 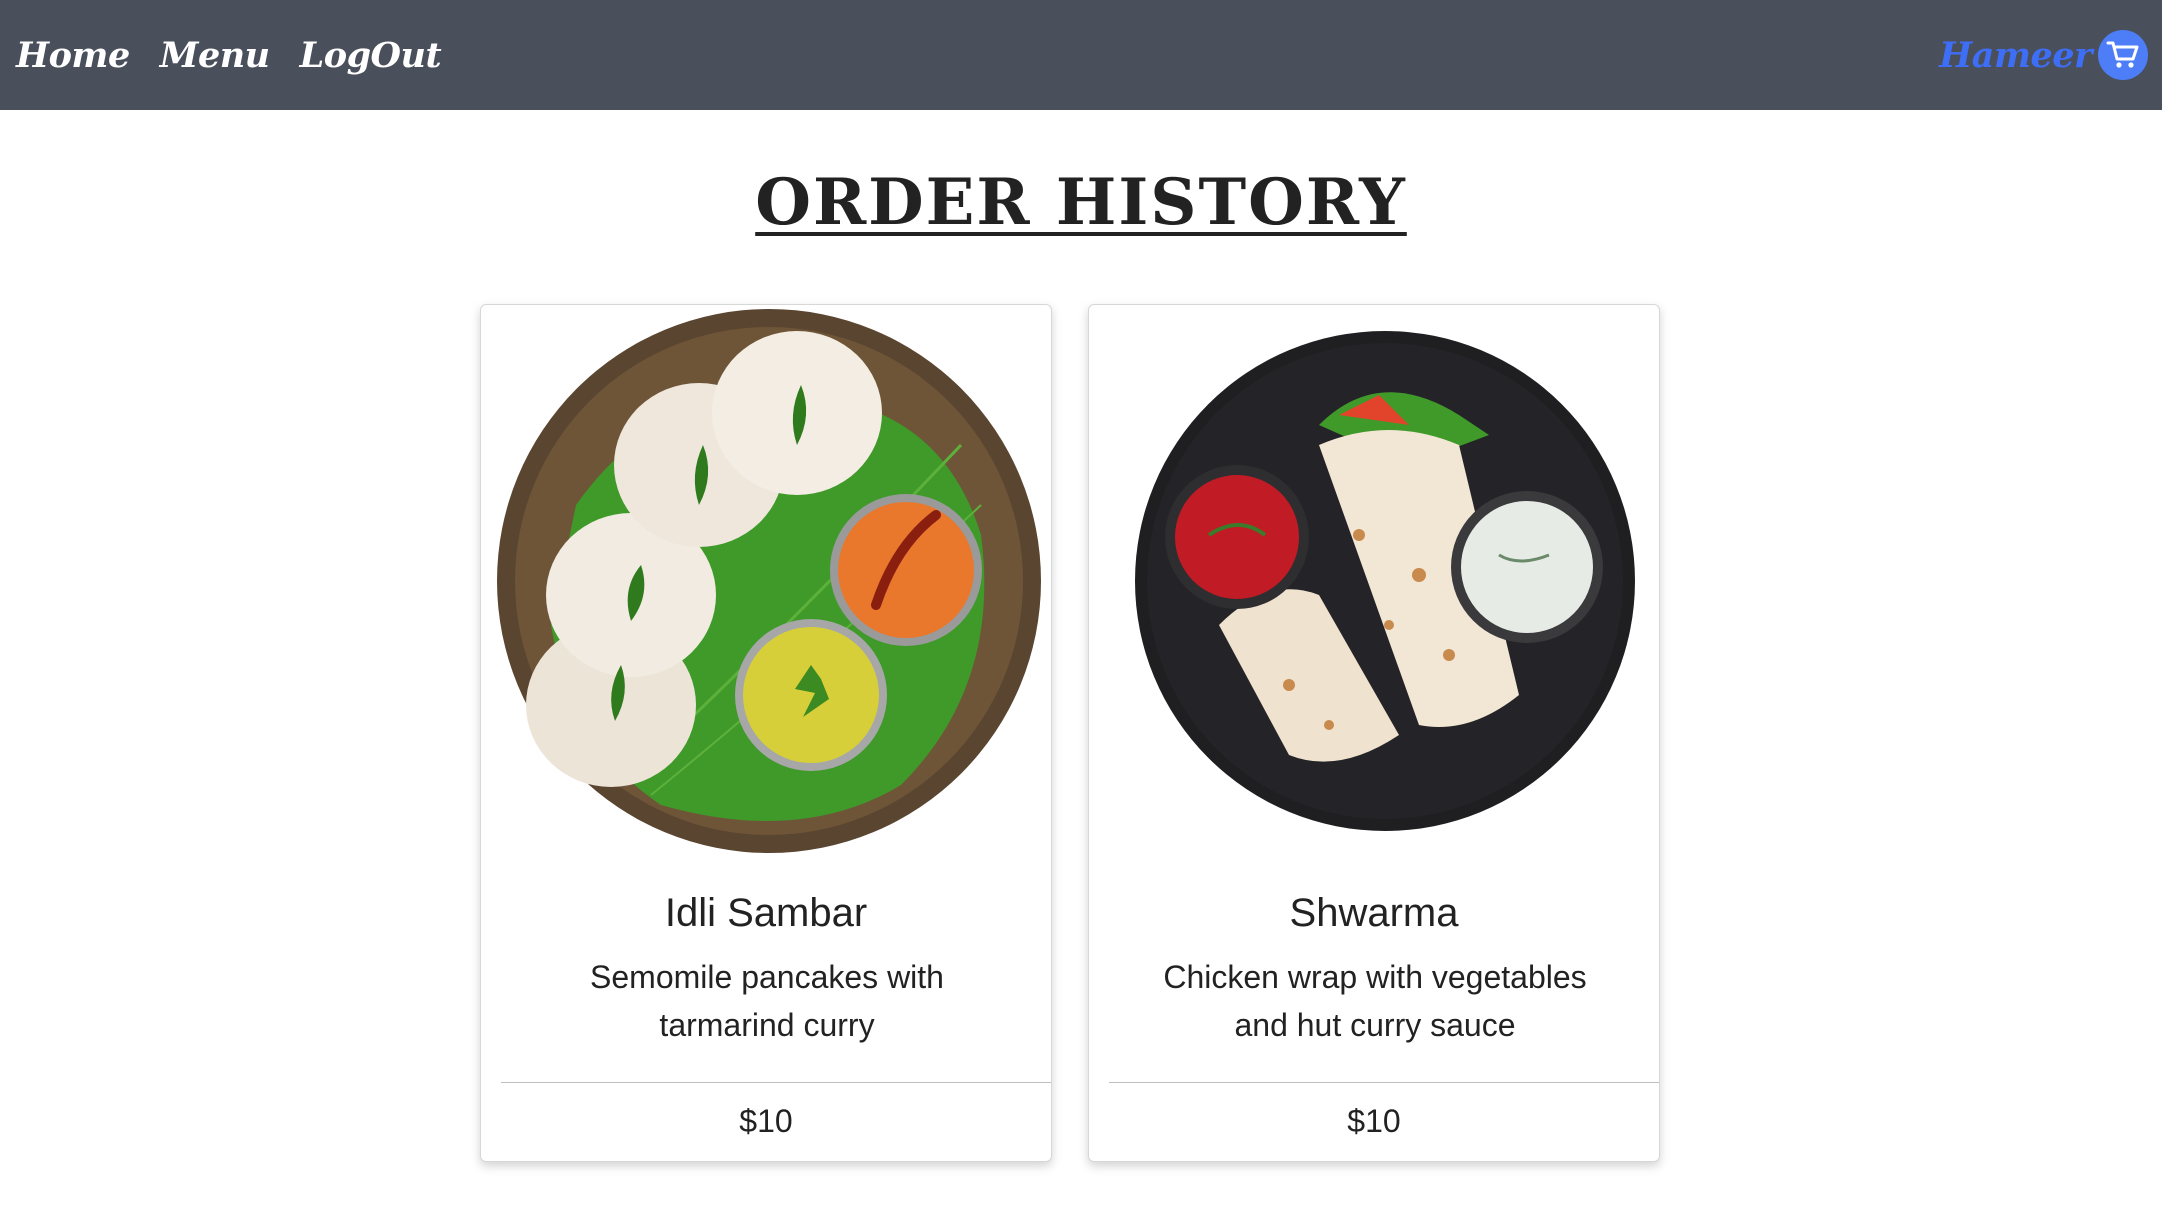 I want to click on idli-sambar-image, so click(x=769, y=581).